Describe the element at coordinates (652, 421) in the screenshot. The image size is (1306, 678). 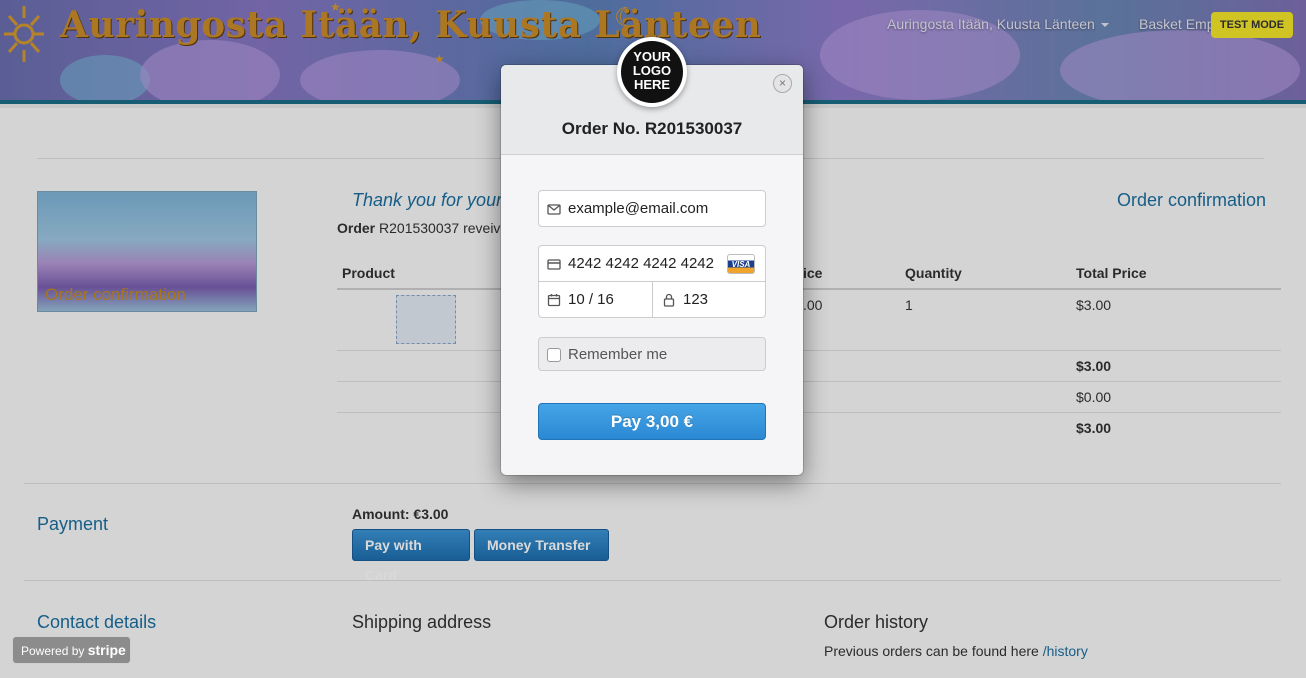
I see `pay-button: Pay 3,00 €` at that location.